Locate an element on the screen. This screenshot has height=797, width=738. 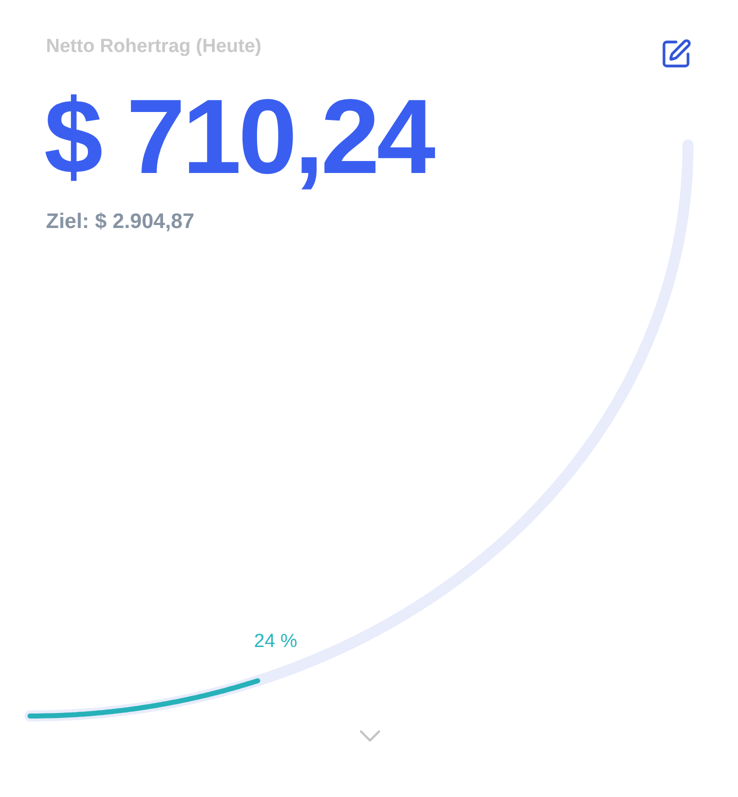
goal-text: Ziel: $ 2.904,87 is located at coordinates (121, 222).